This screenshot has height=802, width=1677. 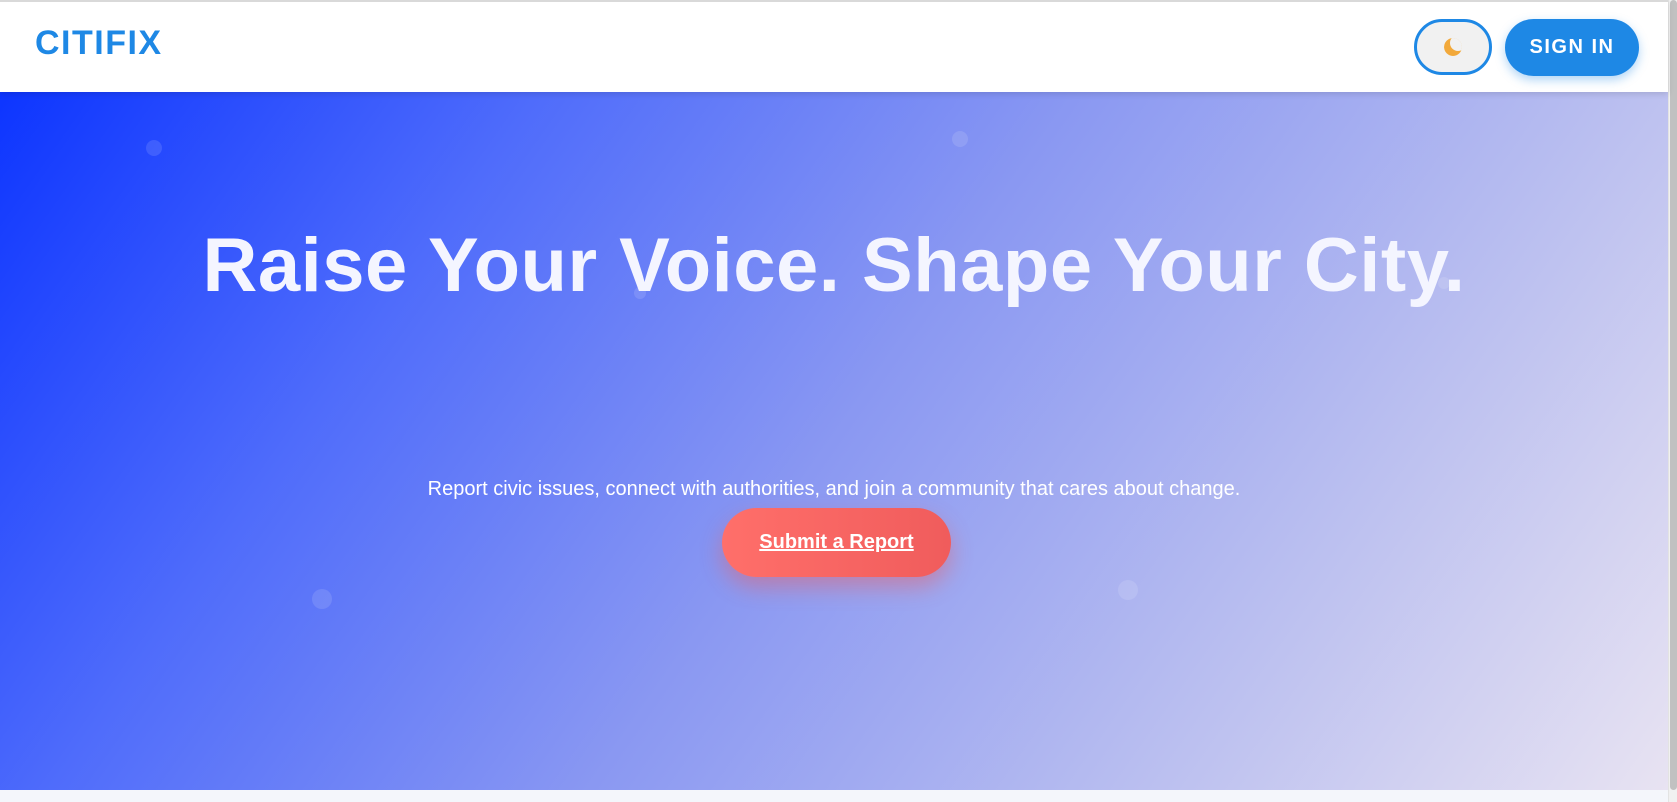 I want to click on theme-toggle-button, so click(x=1453, y=47).